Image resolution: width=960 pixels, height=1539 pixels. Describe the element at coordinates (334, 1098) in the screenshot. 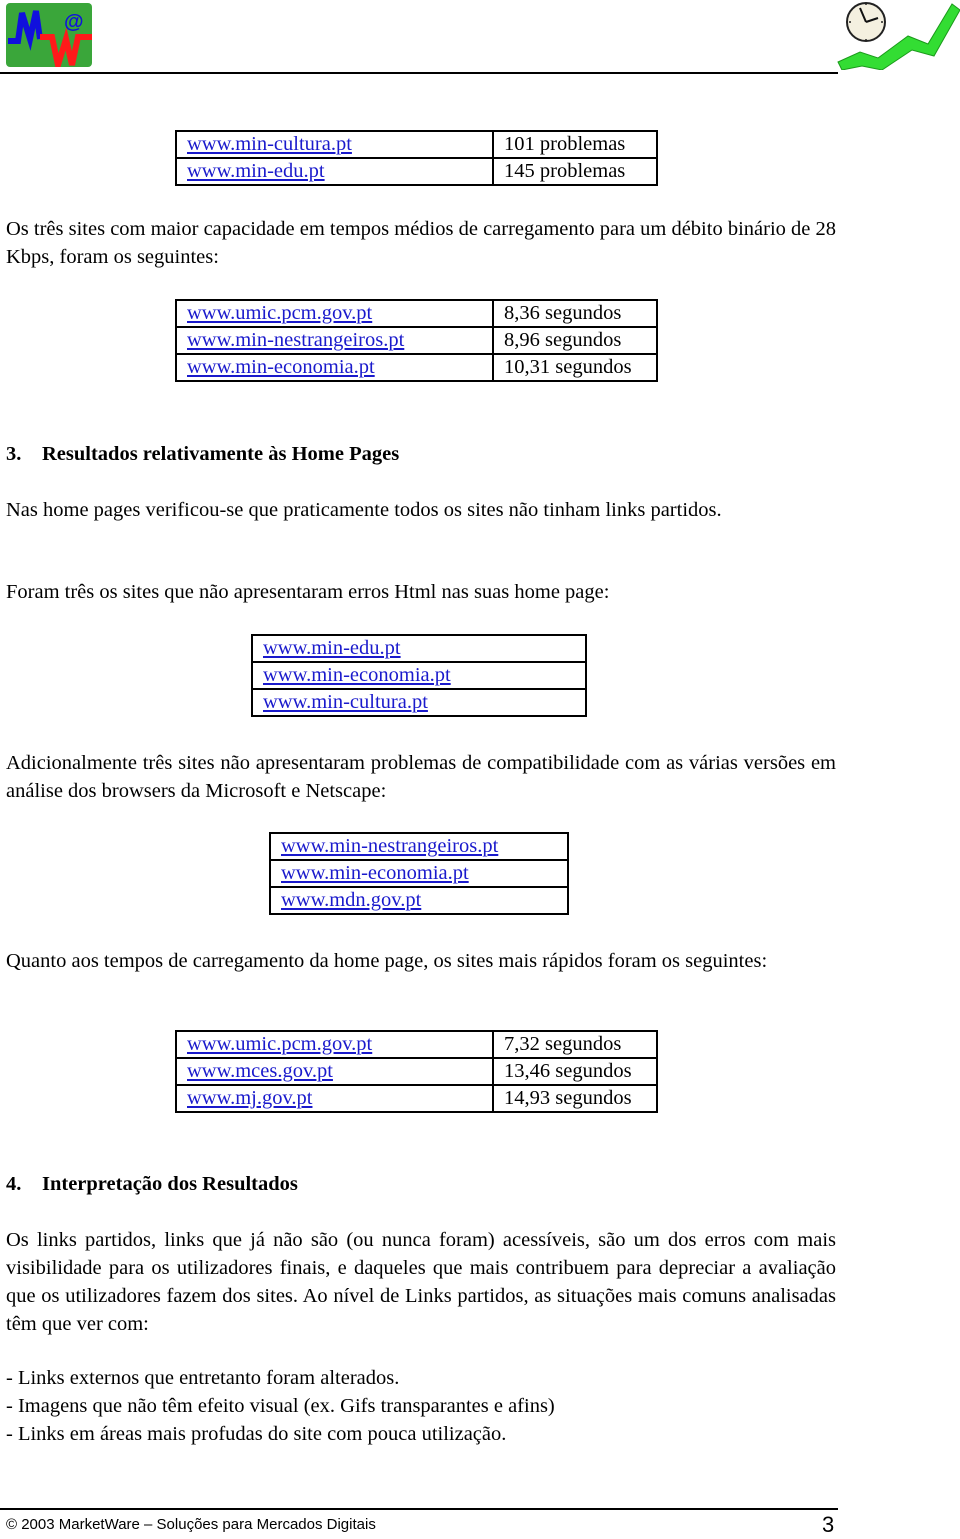

I see `site-cell: www.mj.gov.pt` at that location.